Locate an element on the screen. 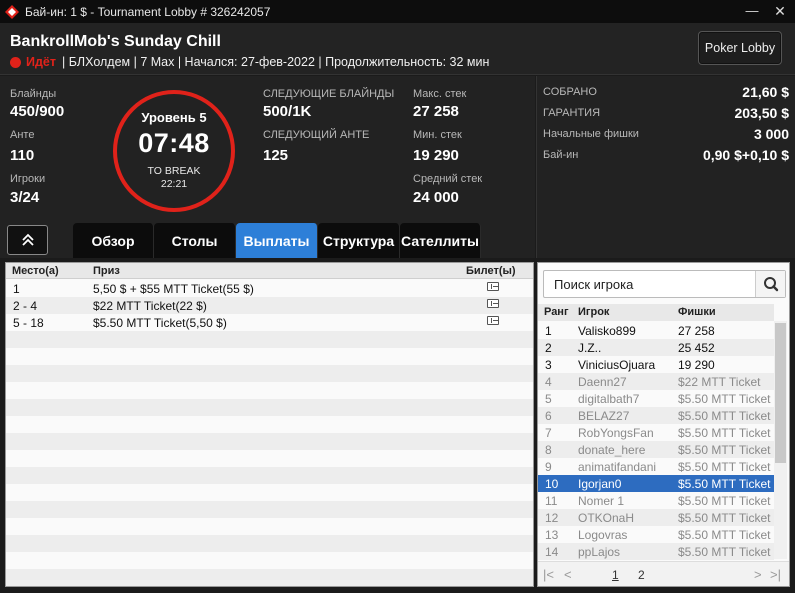 The image size is (795, 593). player-row: 8 donate_here $5.50 MTT Ticket is located at coordinates (656, 449).